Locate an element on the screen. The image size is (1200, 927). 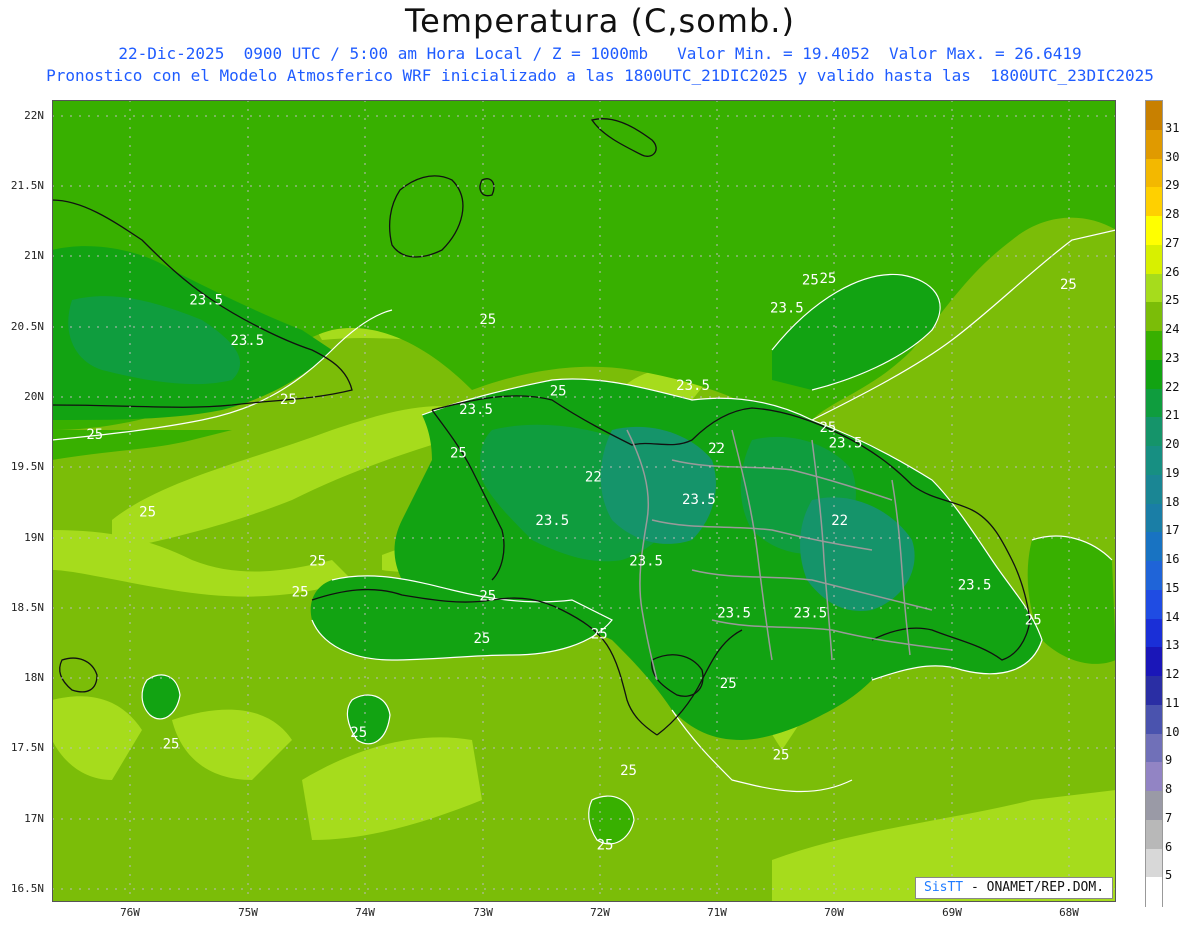
legend-label: 27 is located at coordinates (1172, 242).